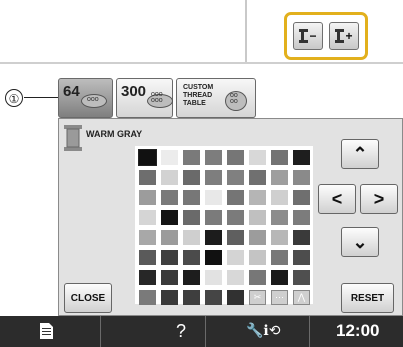 This screenshot has width=403, height=347. What do you see at coordinates (93, 99) in the screenshot?
I see `dots-icon: ooo` at bounding box center [93, 99].